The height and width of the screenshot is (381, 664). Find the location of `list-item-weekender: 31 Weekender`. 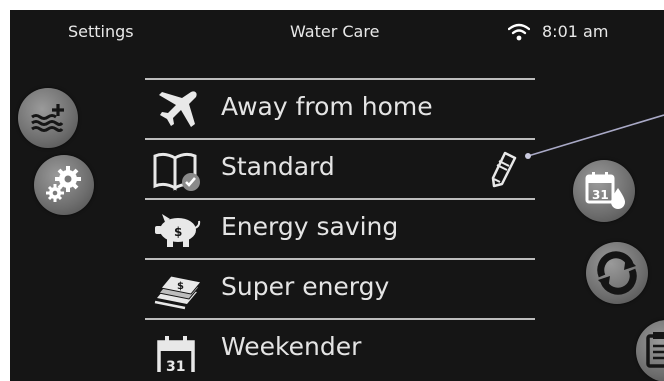

list-item-weekender: 31 Weekender is located at coordinates (340, 349).